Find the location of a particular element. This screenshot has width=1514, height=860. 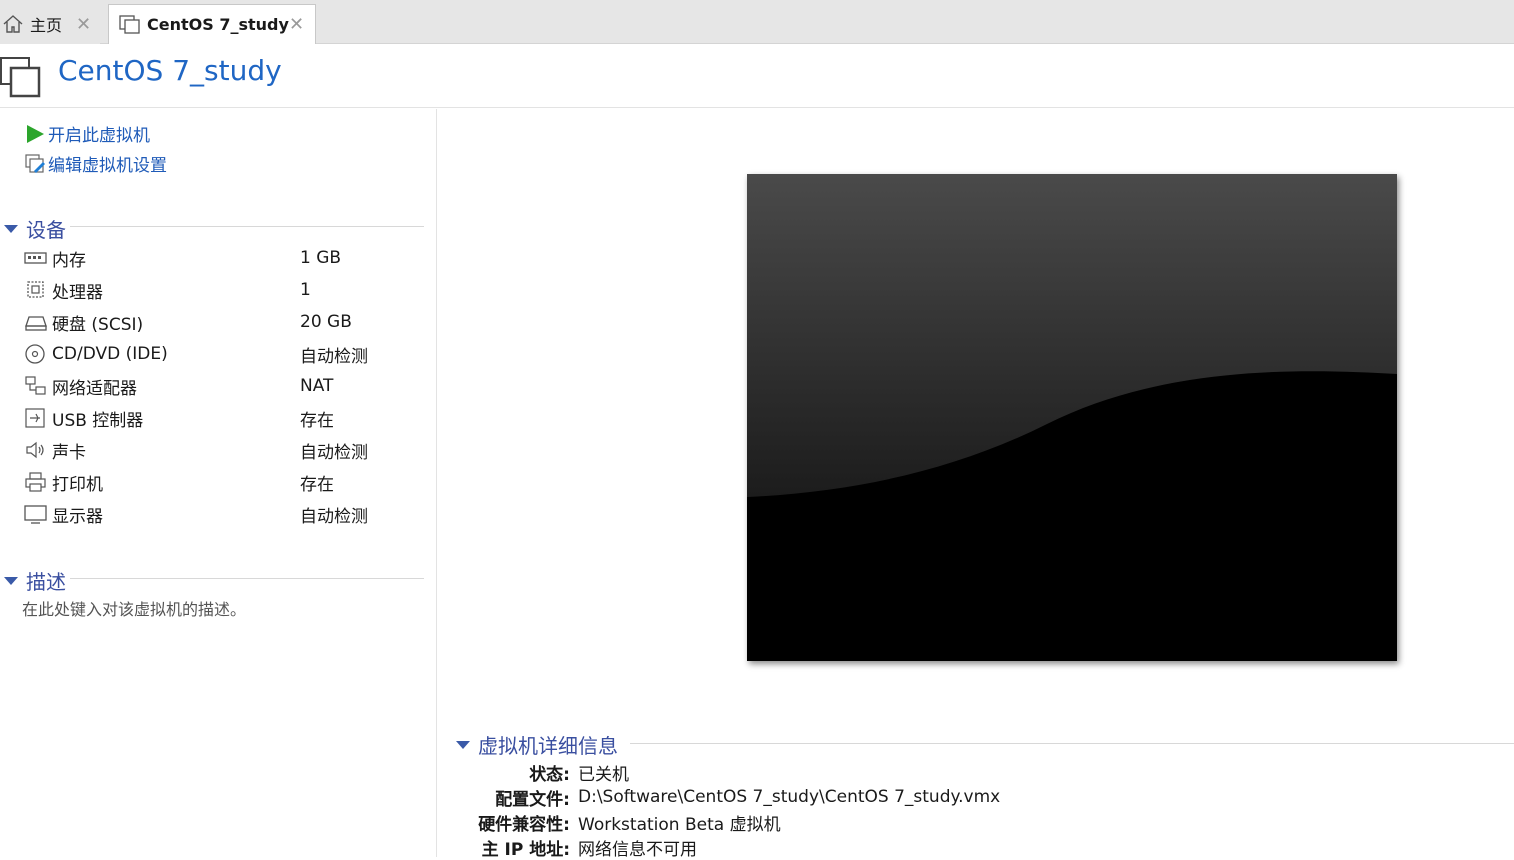

monitor-icon is located at coordinates (36, 514).